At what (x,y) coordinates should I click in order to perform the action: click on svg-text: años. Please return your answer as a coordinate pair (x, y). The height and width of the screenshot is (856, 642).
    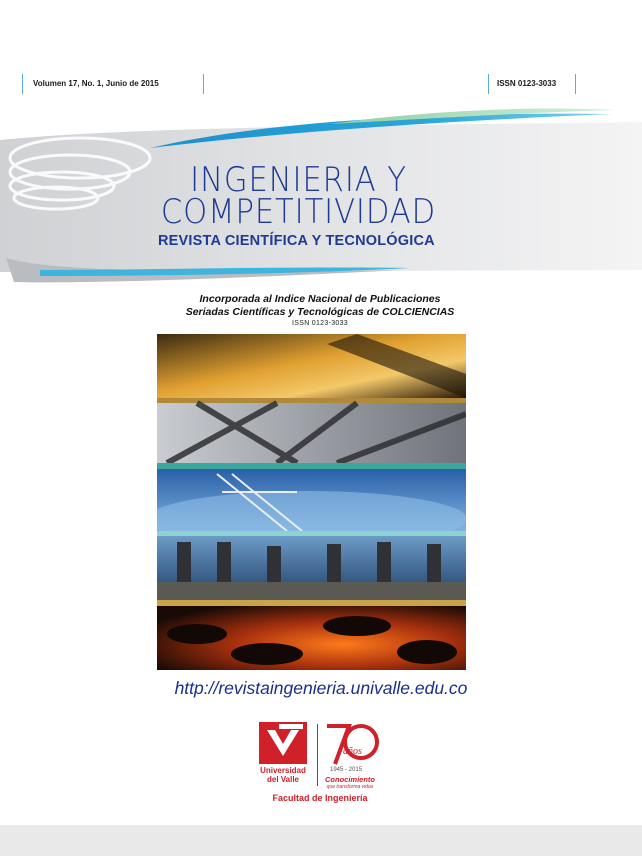
    Looking at the image, I should click on (352, 751).